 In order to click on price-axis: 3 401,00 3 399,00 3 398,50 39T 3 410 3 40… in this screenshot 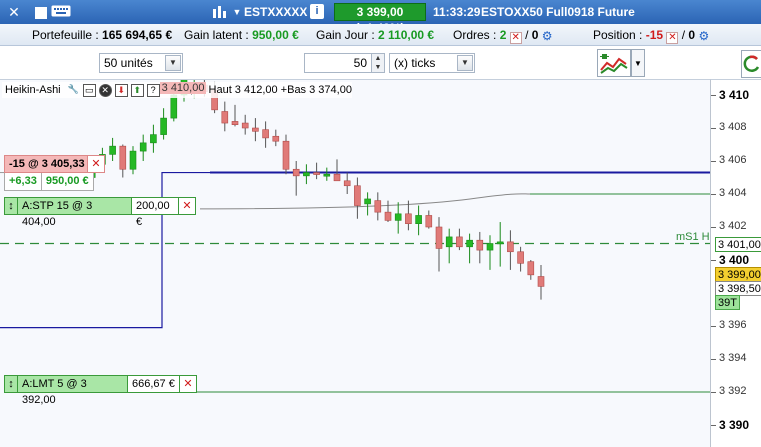, I will do `click(735, 263)`.